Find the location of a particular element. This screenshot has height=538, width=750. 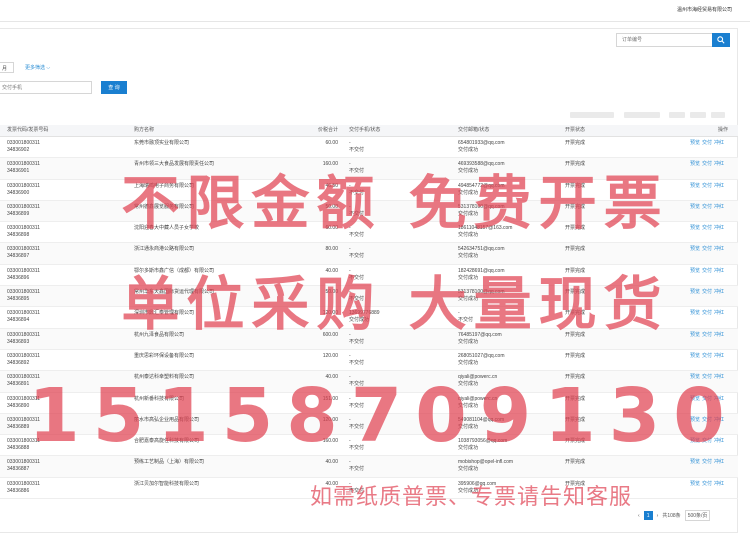

top-bar: 温州市海经贸易有限公司 is located at coordinates (375, 11).